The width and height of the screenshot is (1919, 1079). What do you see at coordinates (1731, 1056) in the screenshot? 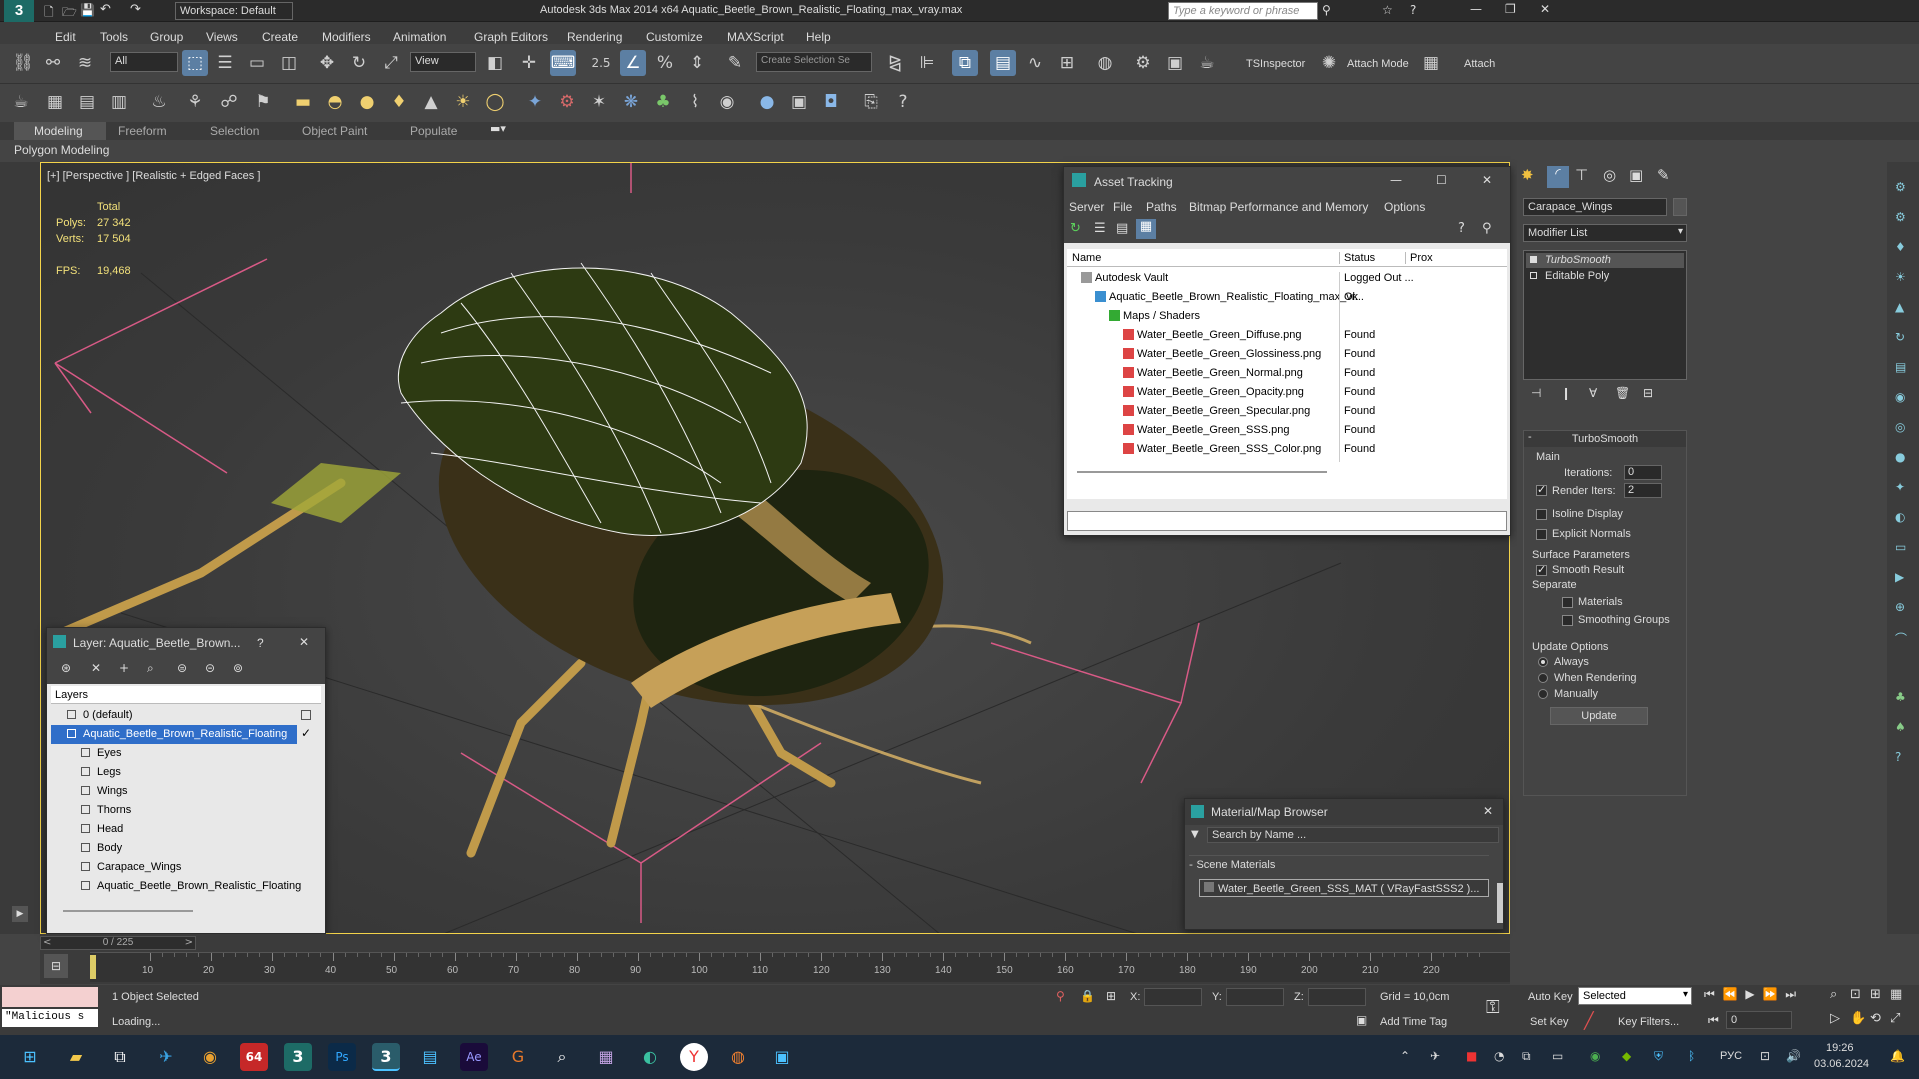
I see `language-indicator: РУС` at bounding box center [1731, 1056].